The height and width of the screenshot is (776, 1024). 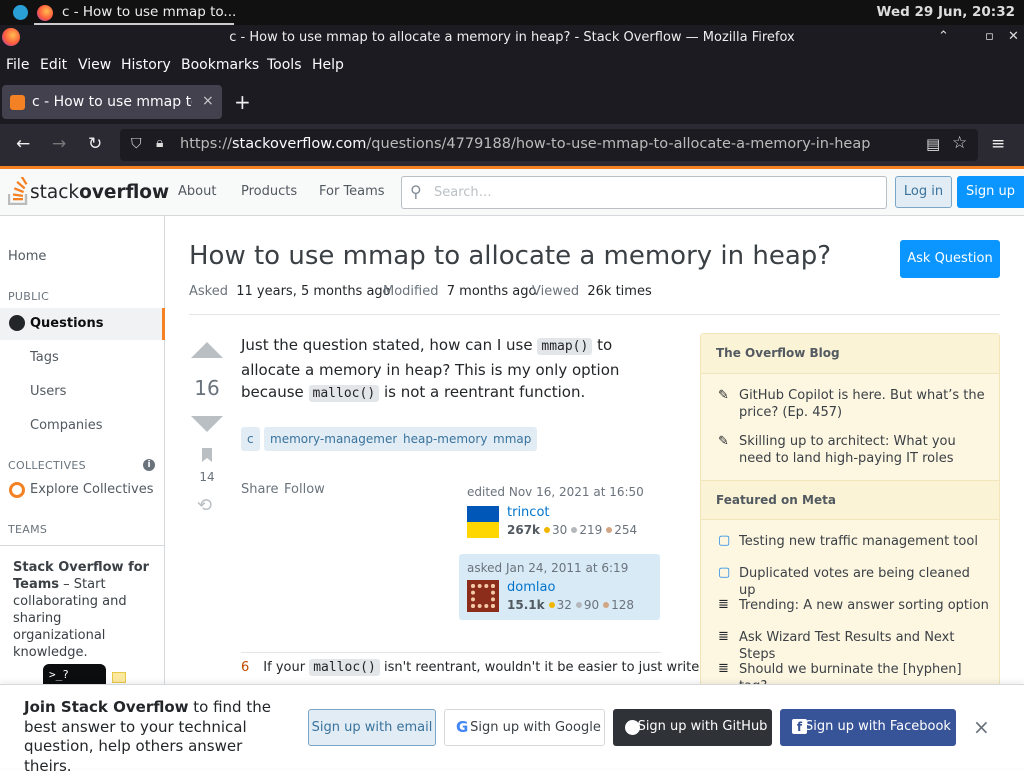 I want to click on nav-for-teams: For Teams, so click(x=352, y=191).